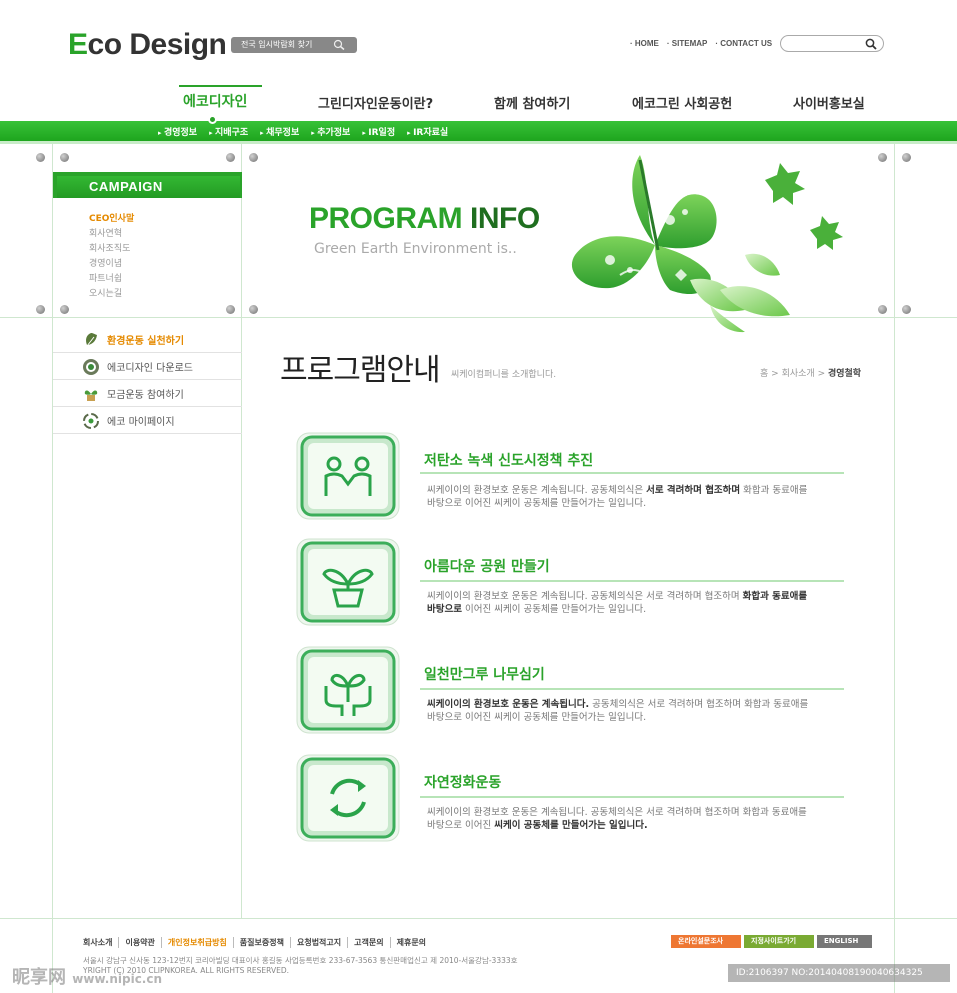 The height and width of the screenshot is (993, 957). I want to click on leaf-icon, so click(91, 340).